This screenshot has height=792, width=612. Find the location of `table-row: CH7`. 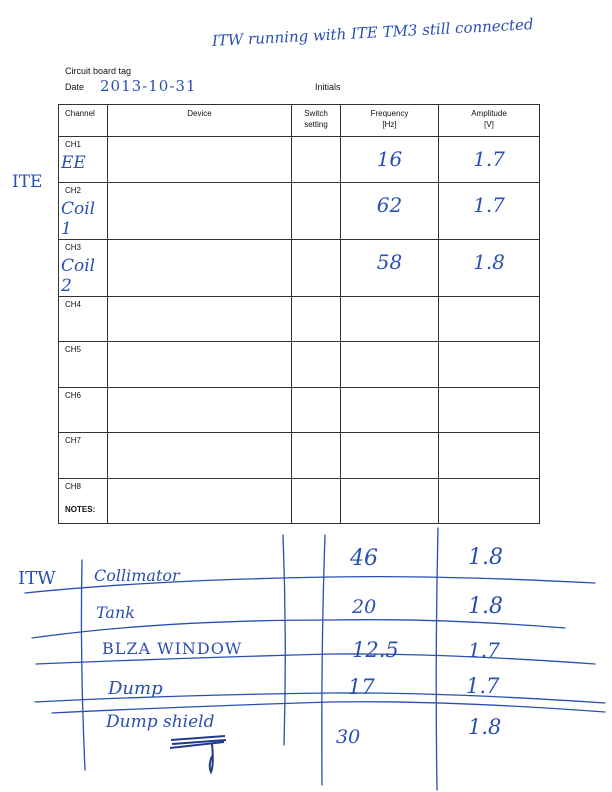

table-row: CH7 is located at coordinates (299, 455).